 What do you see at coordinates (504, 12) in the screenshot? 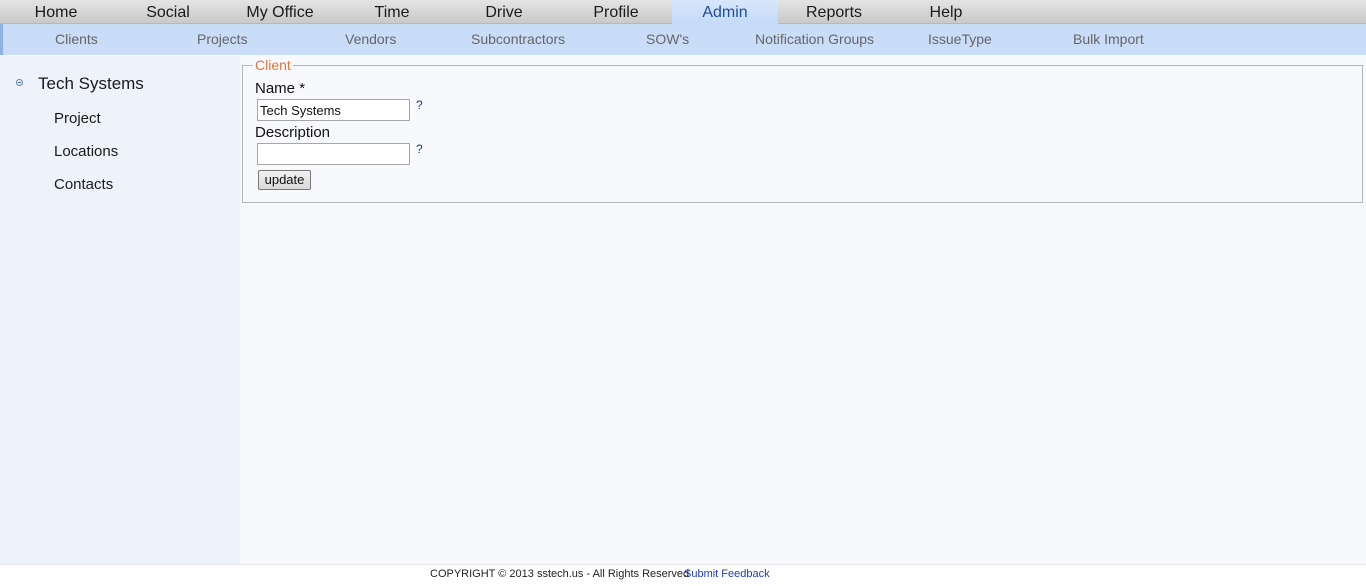
I see `nav-drive: Drive` at bounding box center [504, 12].